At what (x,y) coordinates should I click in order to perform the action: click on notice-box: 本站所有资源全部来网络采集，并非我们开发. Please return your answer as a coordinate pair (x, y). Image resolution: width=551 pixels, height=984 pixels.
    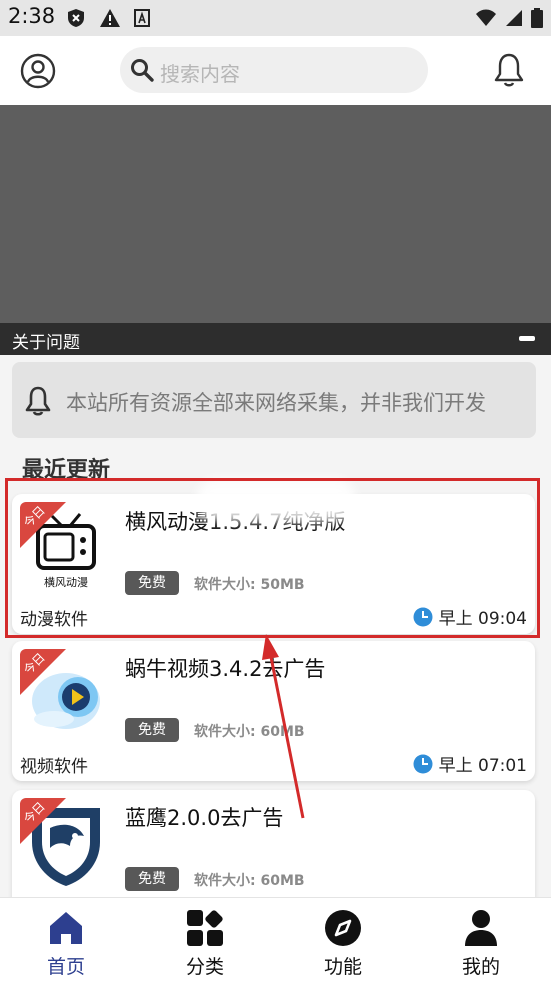
    Looking at the image, I should click on (274, 400).